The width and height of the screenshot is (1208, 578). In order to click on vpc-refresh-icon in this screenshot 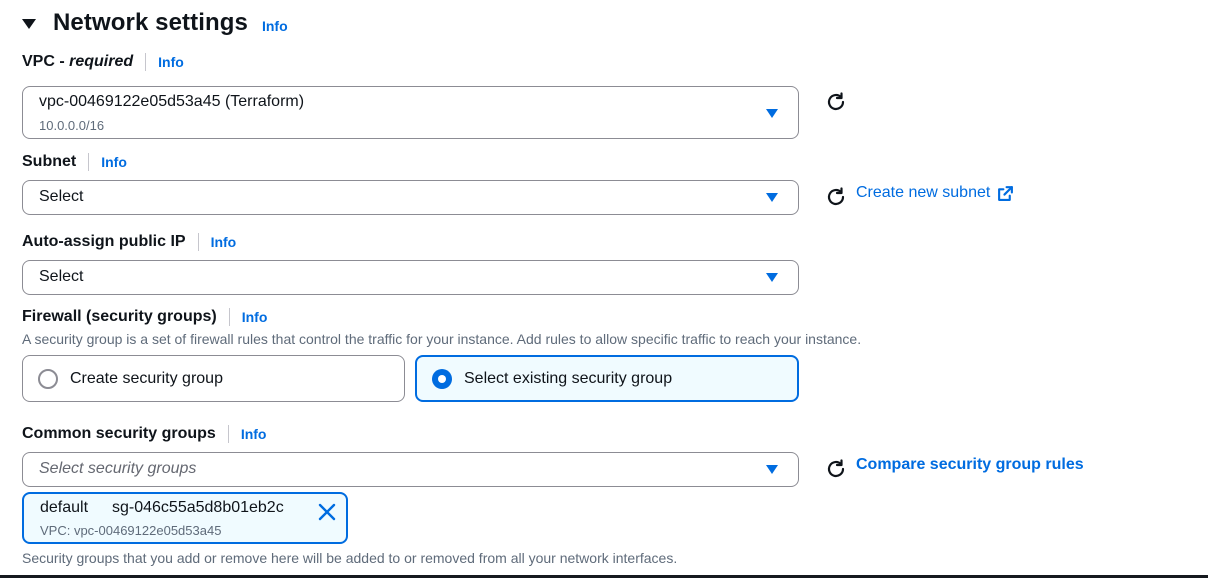, I will do `click(836, 102)`.